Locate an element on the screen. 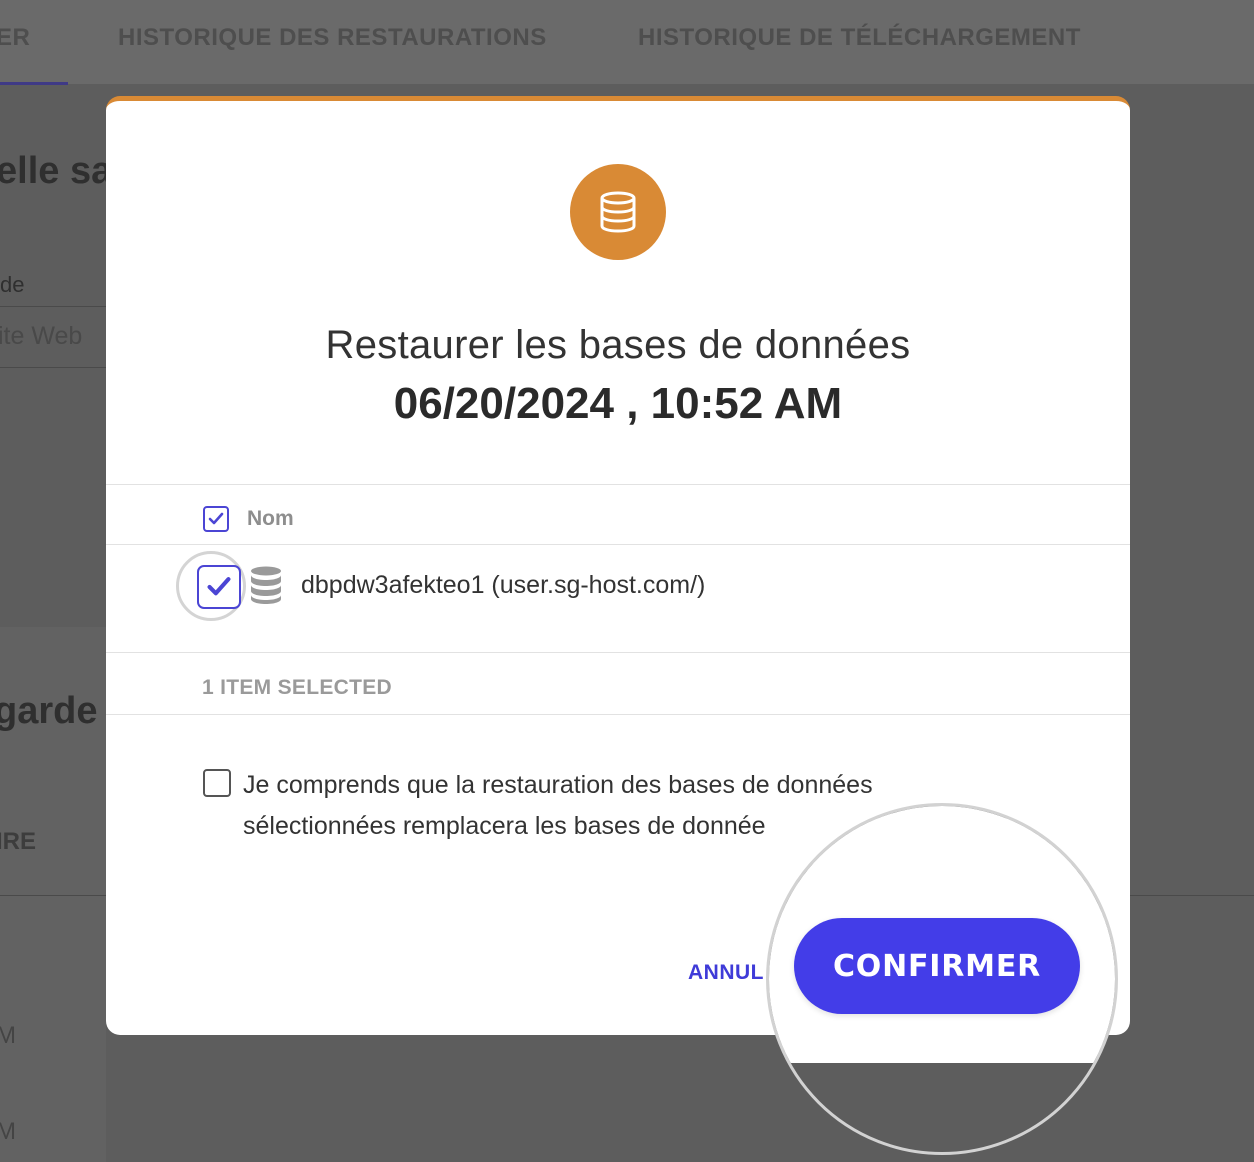 The width and height of the screenshot is (1254, 1162). column-header-name: Nom is located at coordinates (270, 518).